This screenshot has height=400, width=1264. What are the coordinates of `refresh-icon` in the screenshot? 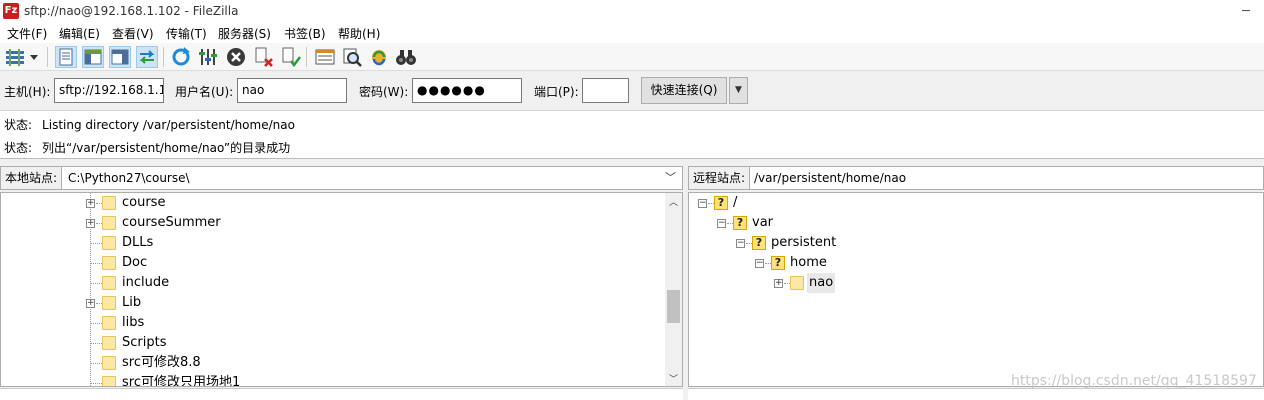 It's located at (181, 57).